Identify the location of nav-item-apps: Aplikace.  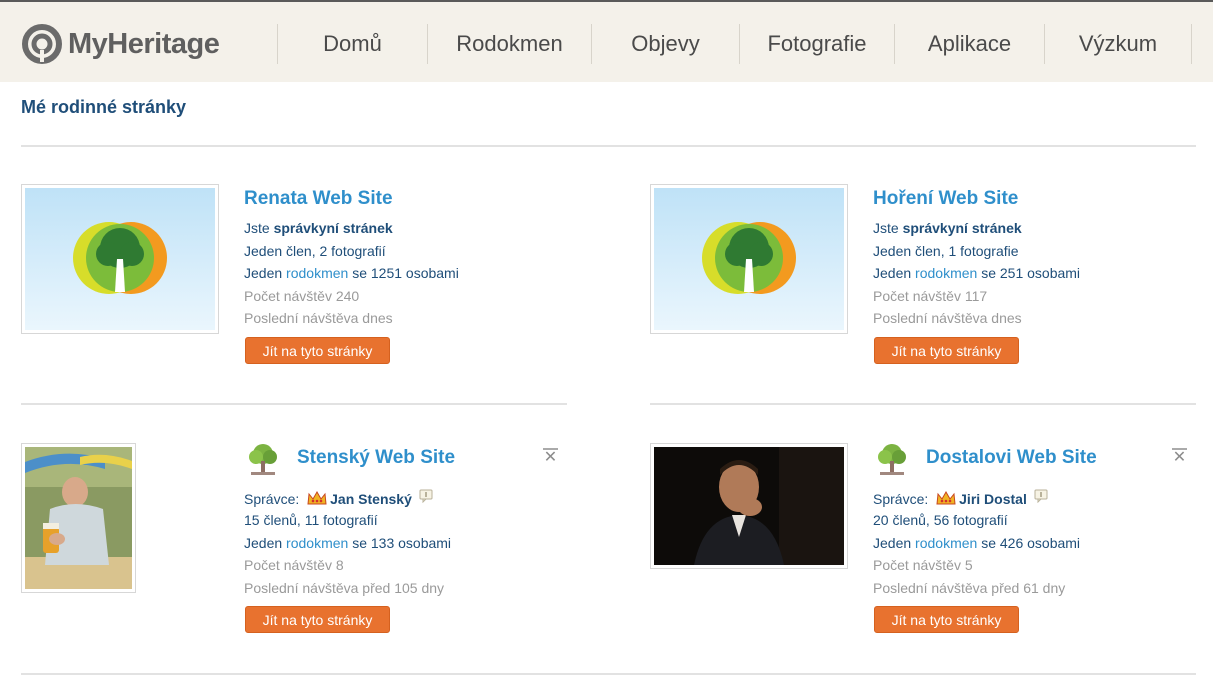
(969, 44).